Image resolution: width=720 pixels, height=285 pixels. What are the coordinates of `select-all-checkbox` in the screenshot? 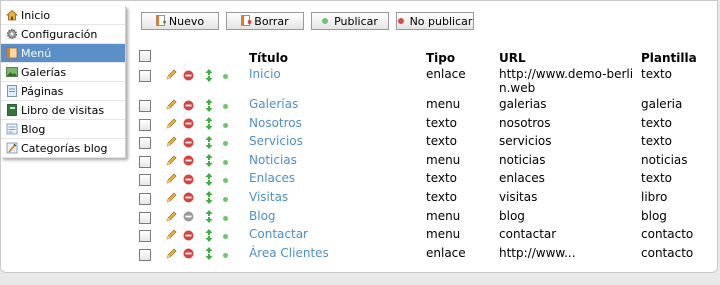 It's located at (145, 56).